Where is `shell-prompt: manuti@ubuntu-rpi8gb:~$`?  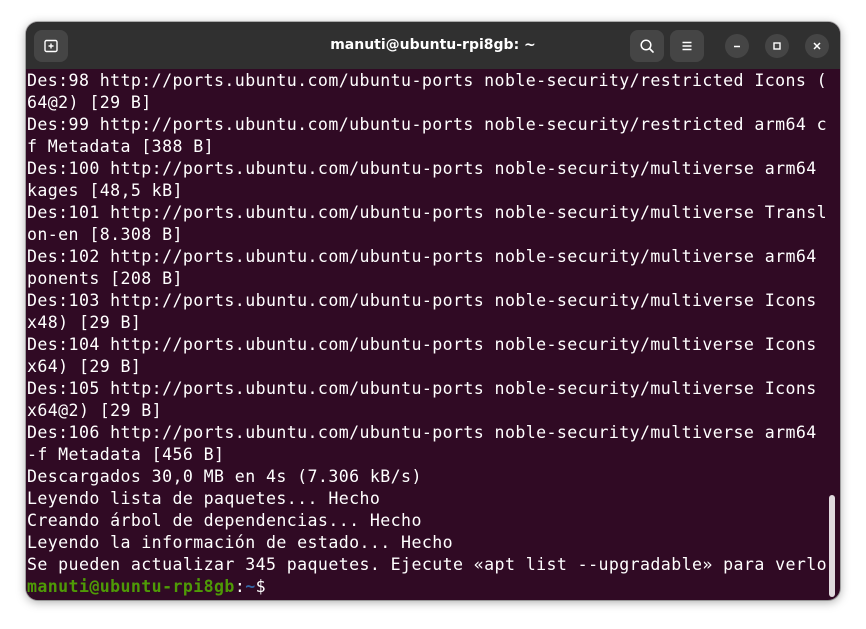 shell-prompt: manuti@ubuntu-rpi8gb:~$ is located at coordinates (147, 587).